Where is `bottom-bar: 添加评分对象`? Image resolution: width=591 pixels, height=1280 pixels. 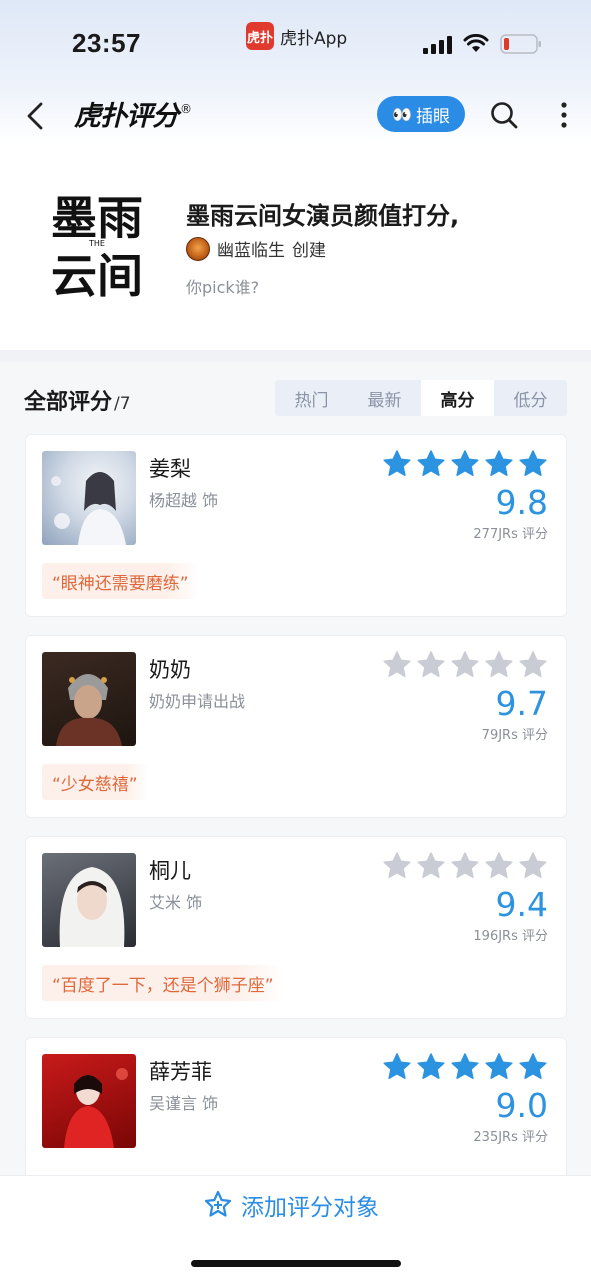
bottom-bar: 添加评分对象 is located at coordinates (295, 1227).